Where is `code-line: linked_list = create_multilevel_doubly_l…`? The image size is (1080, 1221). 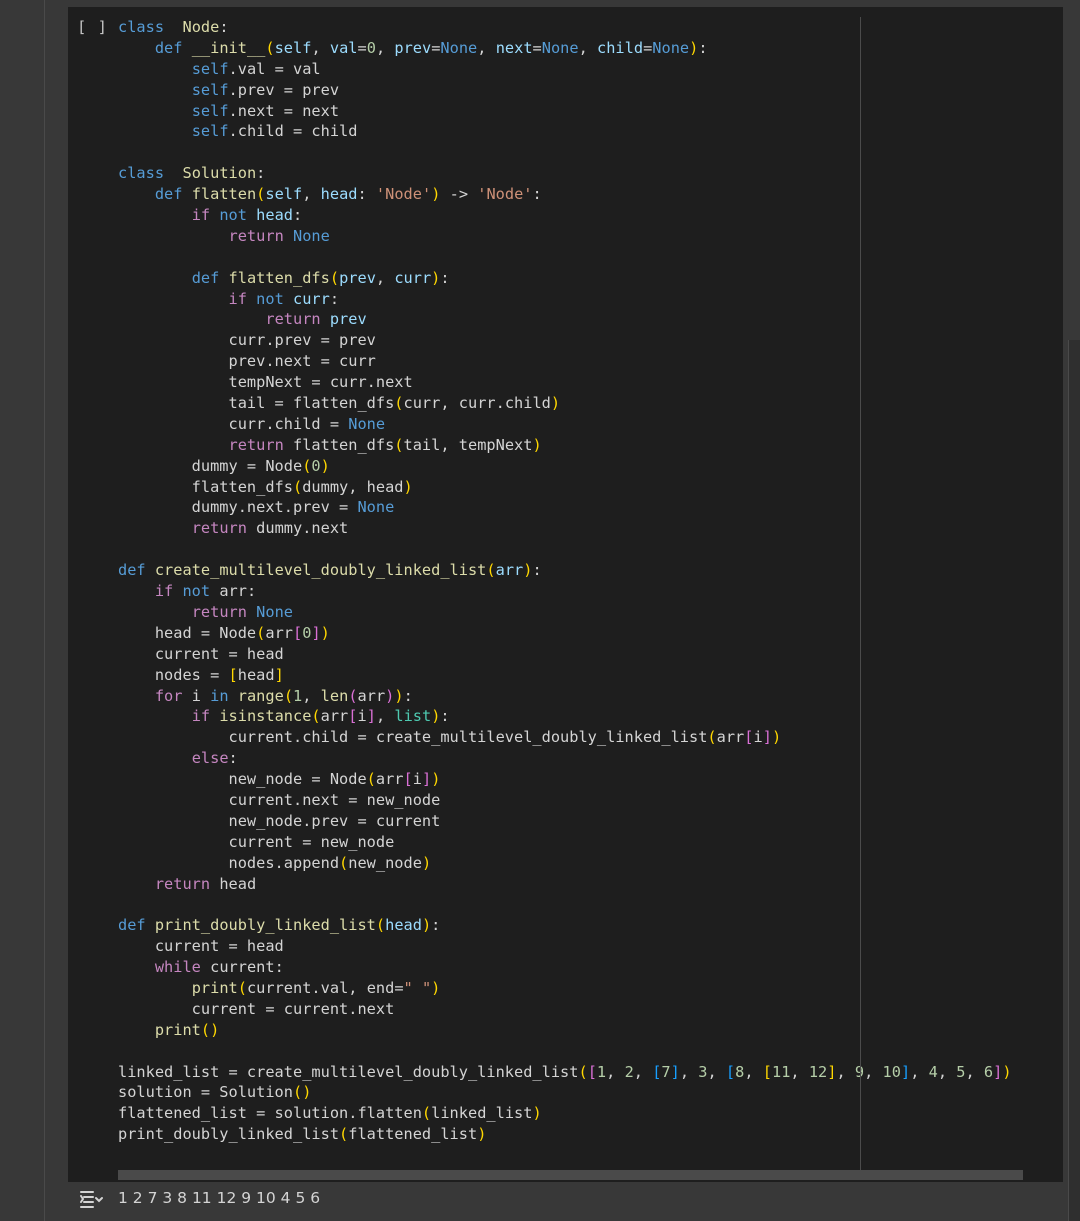
code-line: linked_list = create_multilevel_doubly_l… is located at coordinates (565, 1072).